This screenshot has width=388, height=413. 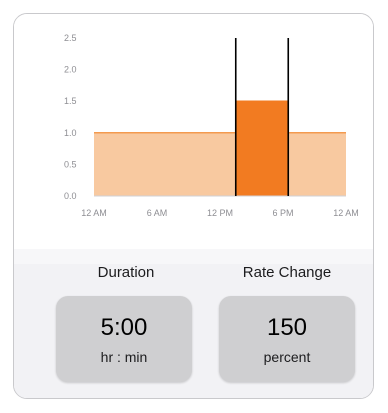 What do you see at coordinates (124, 327) in the screenshot?
I see `duration-value: 5:00` at bounding box center [124, 327].